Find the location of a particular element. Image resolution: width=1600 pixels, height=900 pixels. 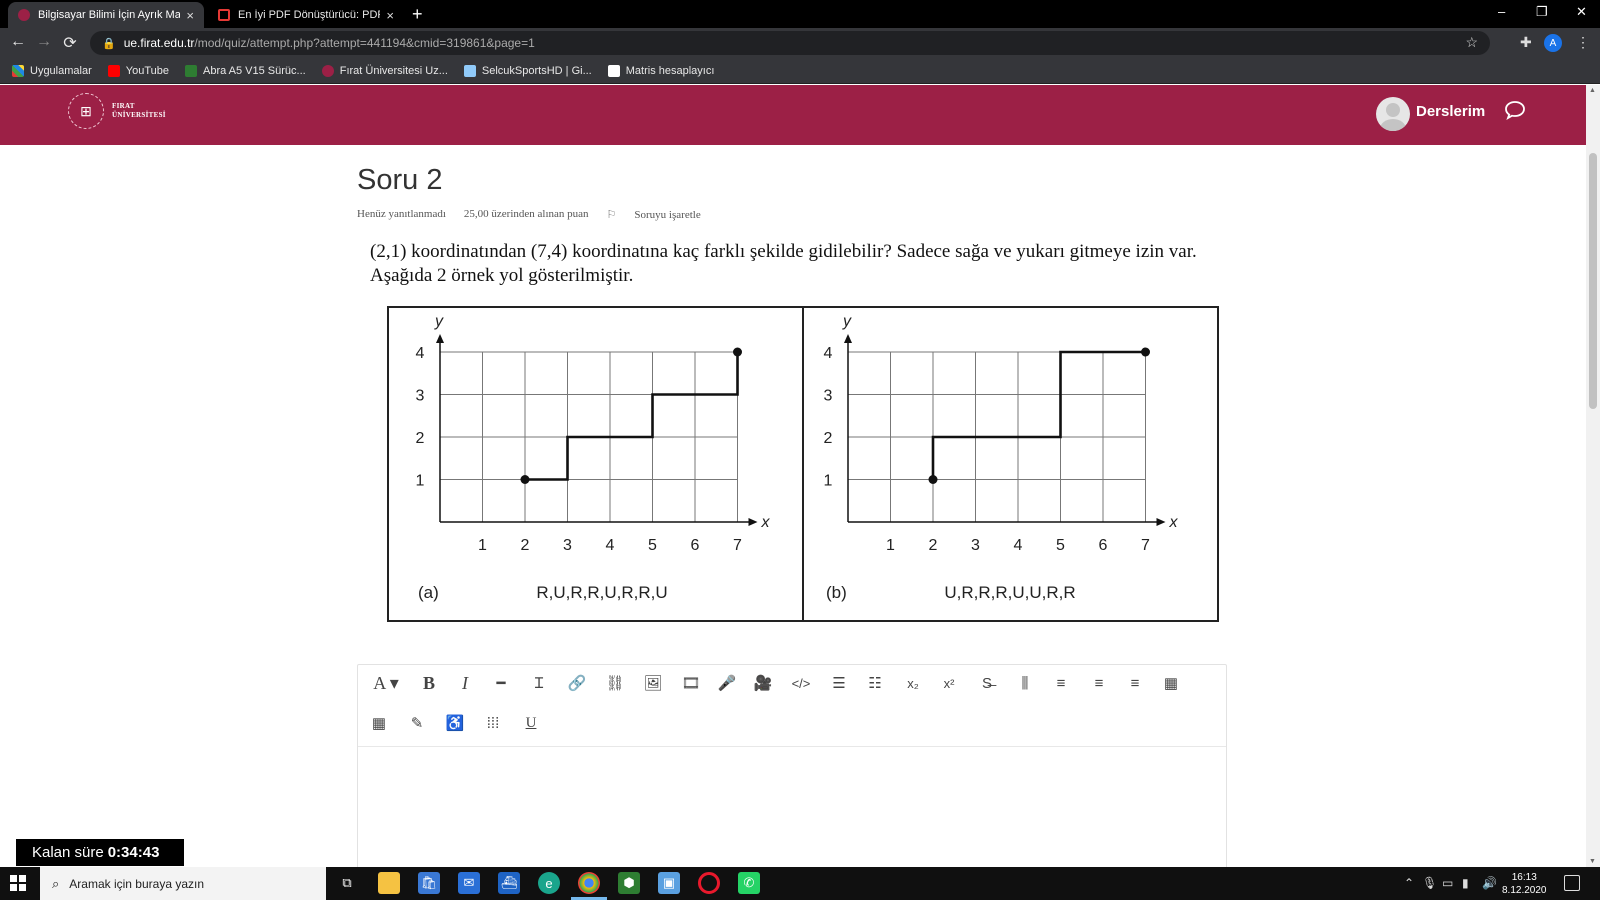

align-left-icon: ≡ is located at coordinates (1061, 683).